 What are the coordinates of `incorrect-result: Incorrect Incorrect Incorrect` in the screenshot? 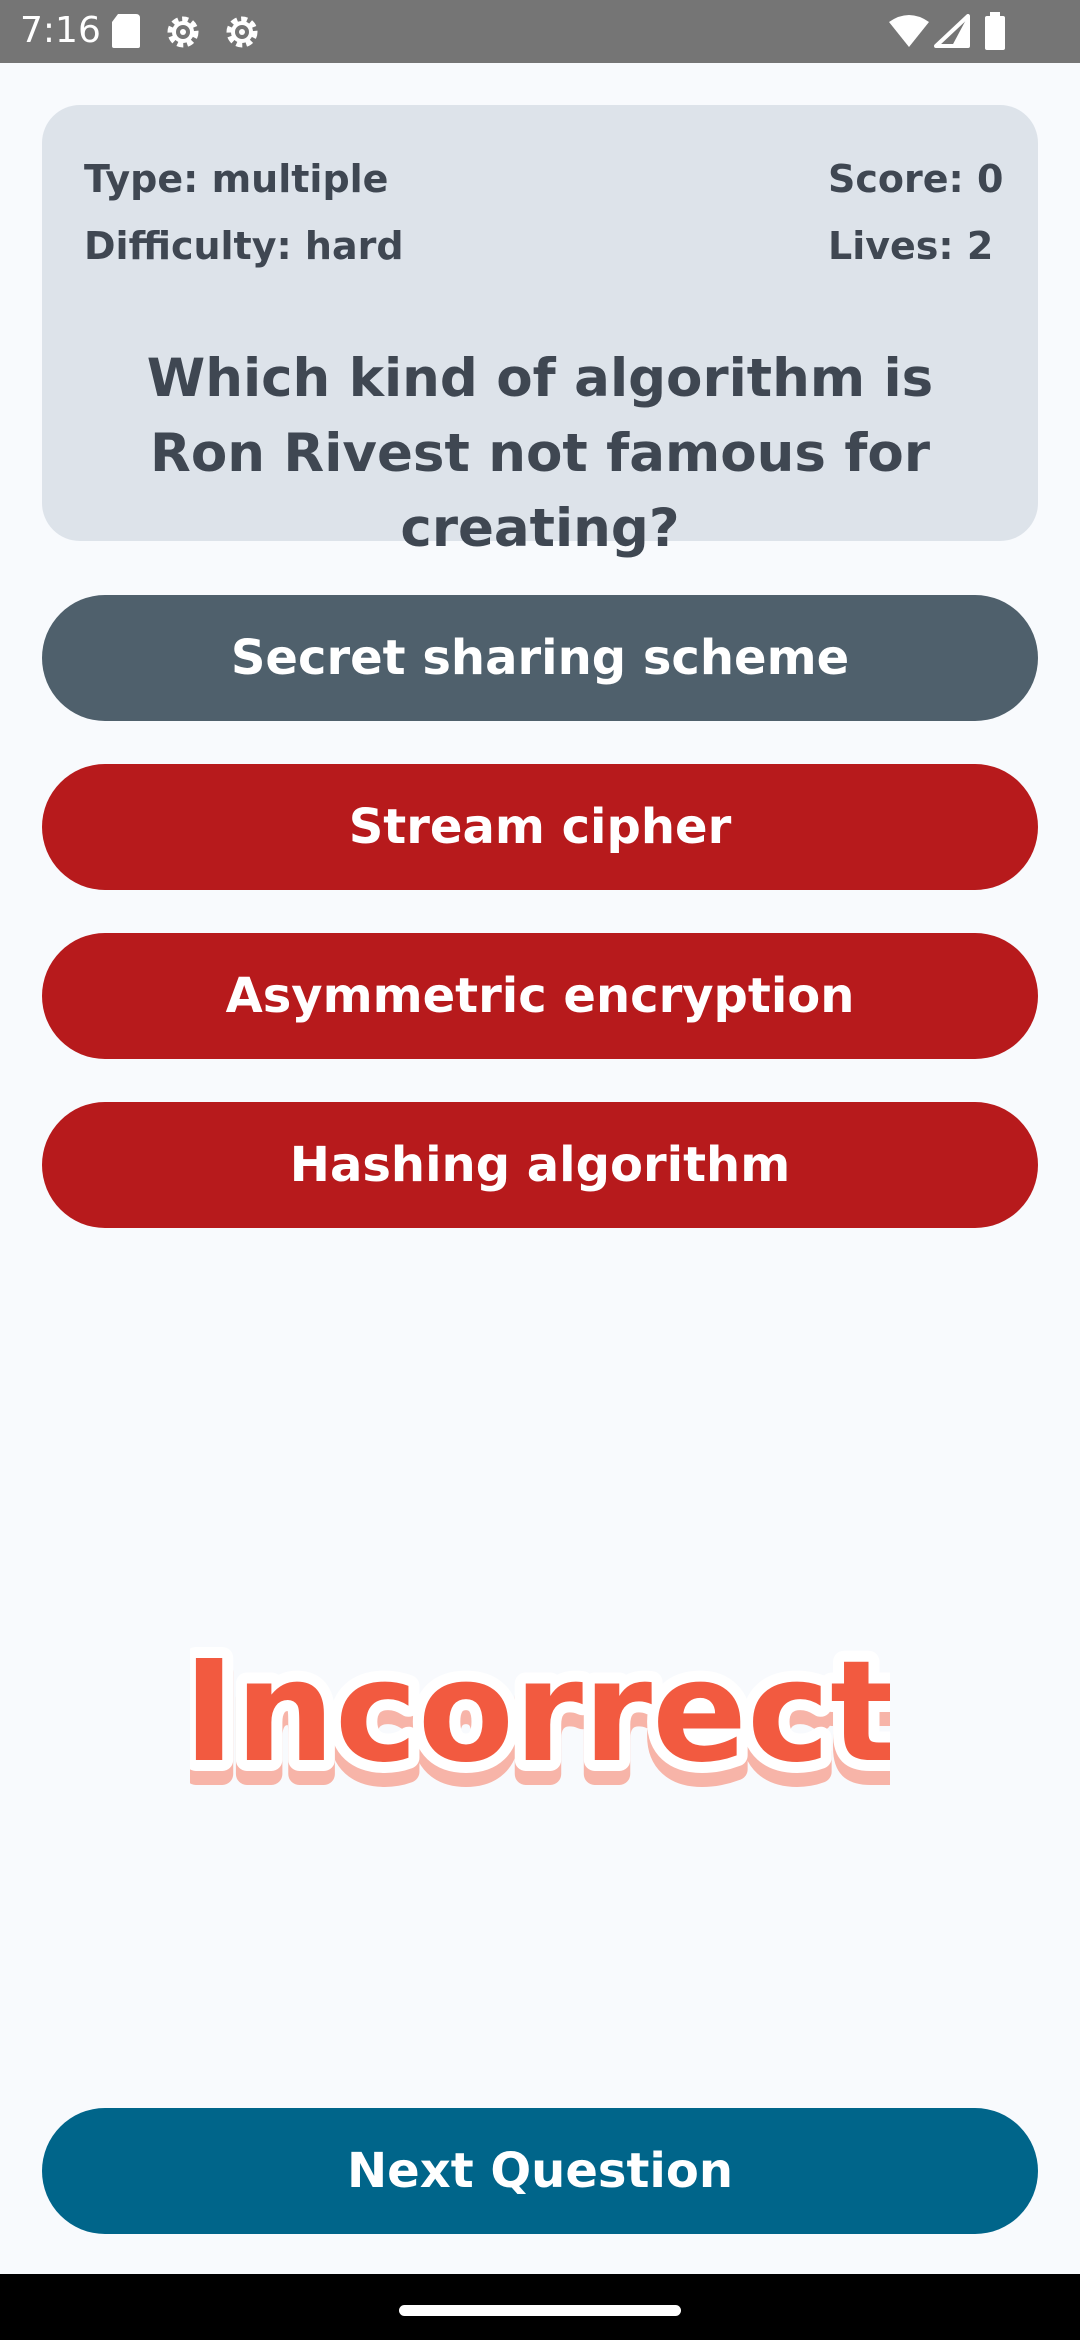 It's located at (540, 1717).